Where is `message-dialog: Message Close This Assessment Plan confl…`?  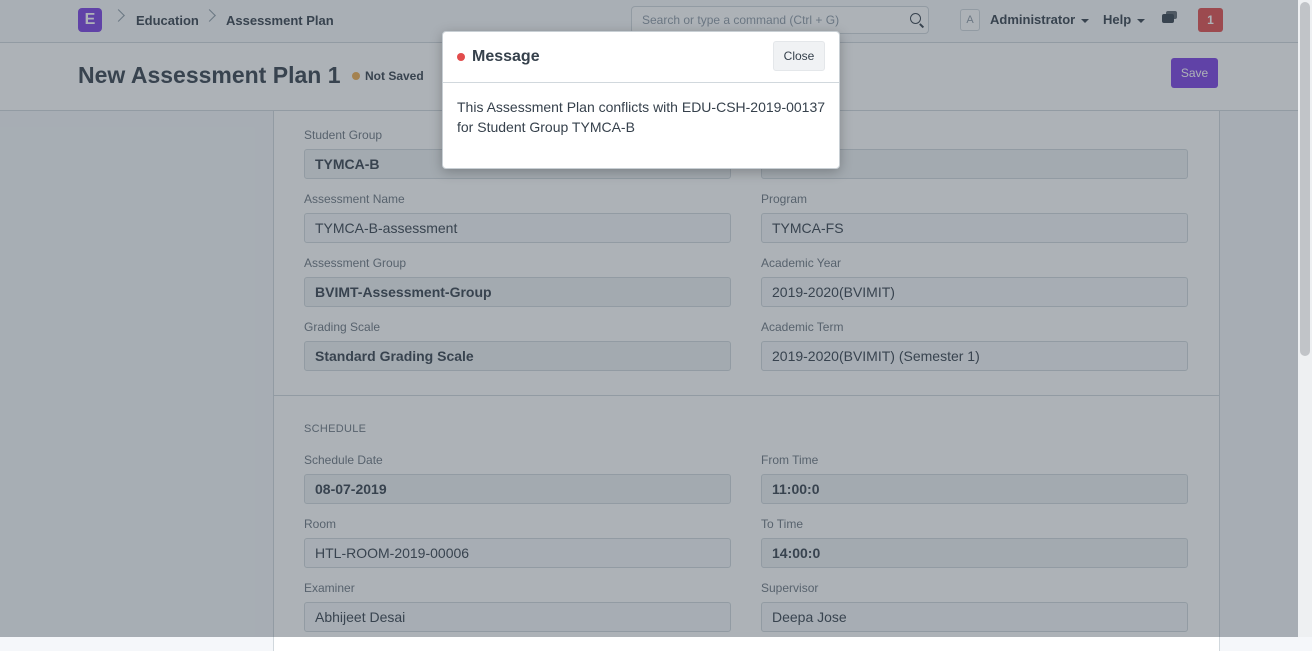 message-dialog: Message Close This Assessment Plan confl… is located at coordinates (641, 100).